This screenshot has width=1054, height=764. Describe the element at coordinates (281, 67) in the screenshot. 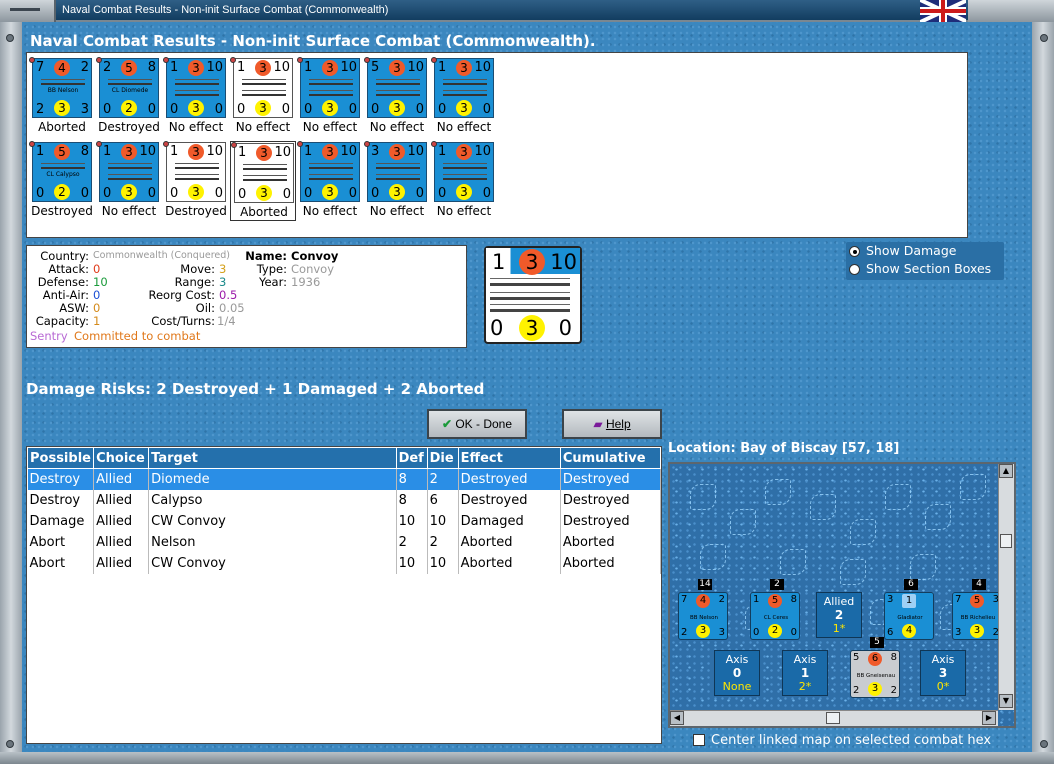

I see `counter-defense: 10` at that location.